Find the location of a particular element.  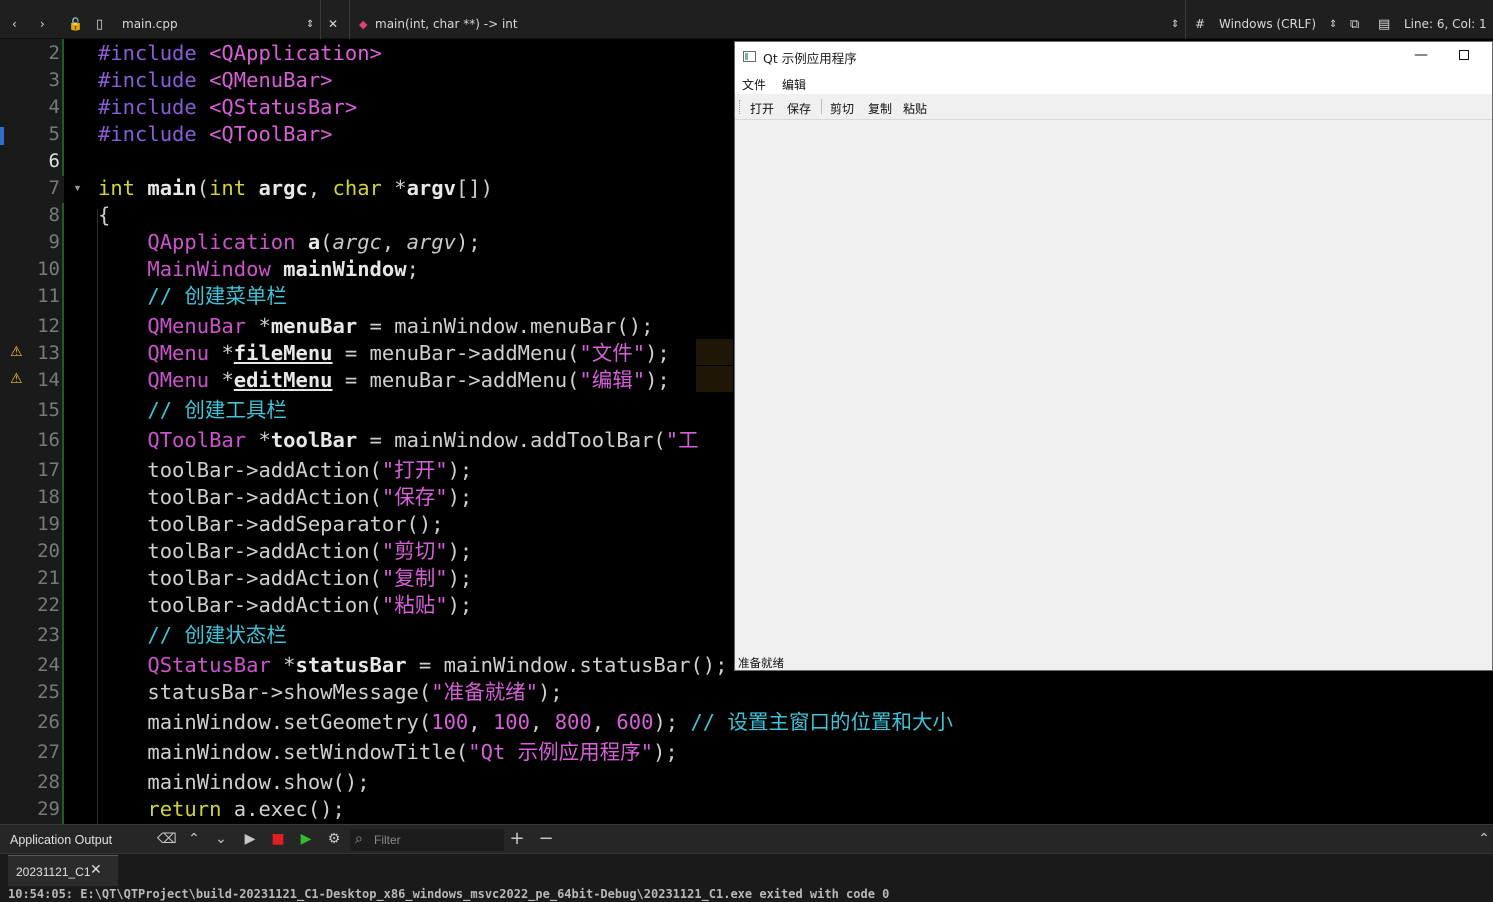

toolbar-handle is located at coordinates (740, 107).